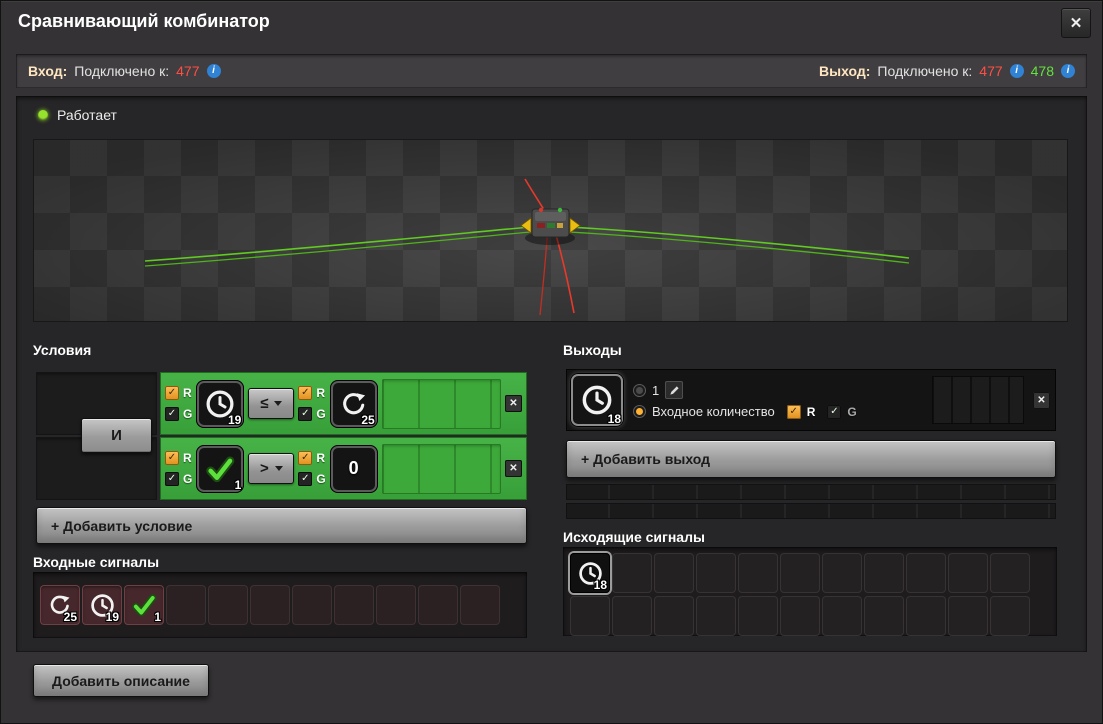 This screenshot has height=724, width=1103. Describe the element at coordinates (116, 435) in the screenshot. I see `and-operator-button: И` at that location.